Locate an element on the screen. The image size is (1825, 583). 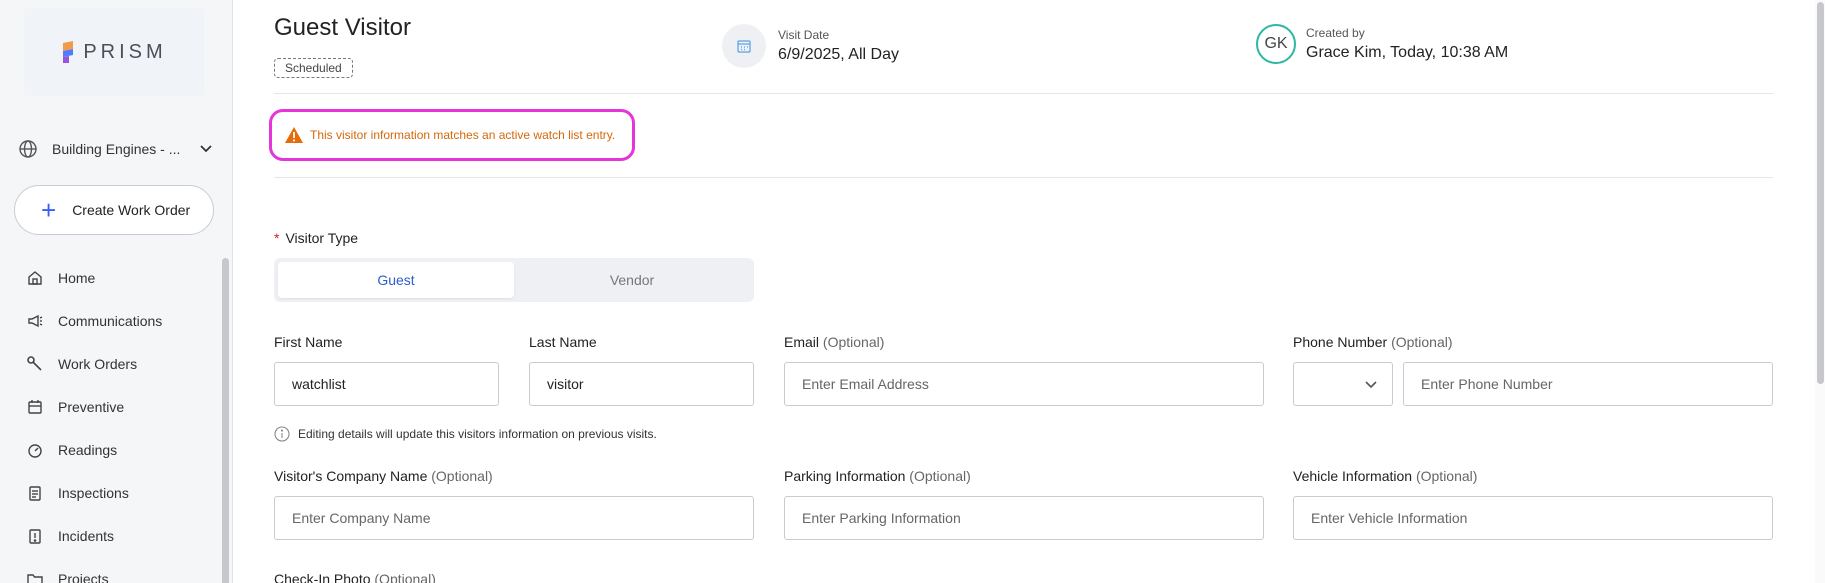
sidebar-item-label: Home is located at coordinates (77, 277).